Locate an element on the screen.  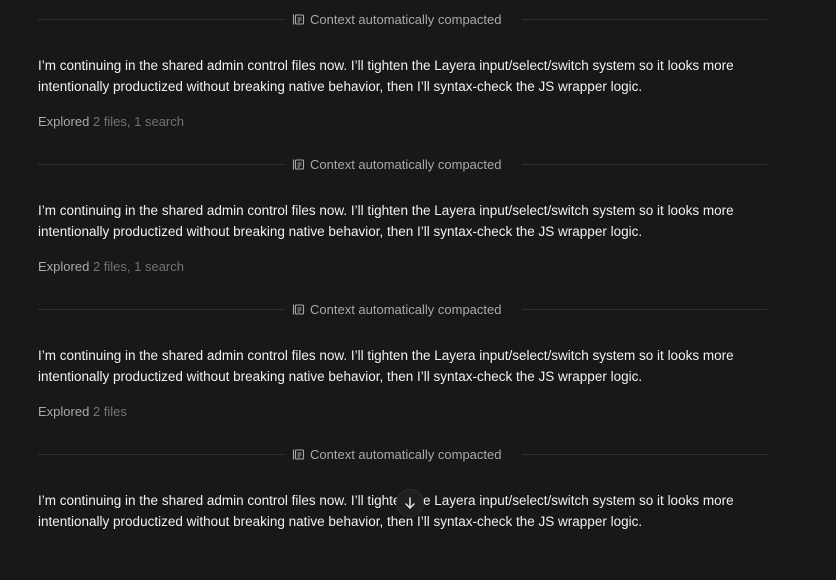
scroll-to-bottom-button is located at coordinates (410, 503).